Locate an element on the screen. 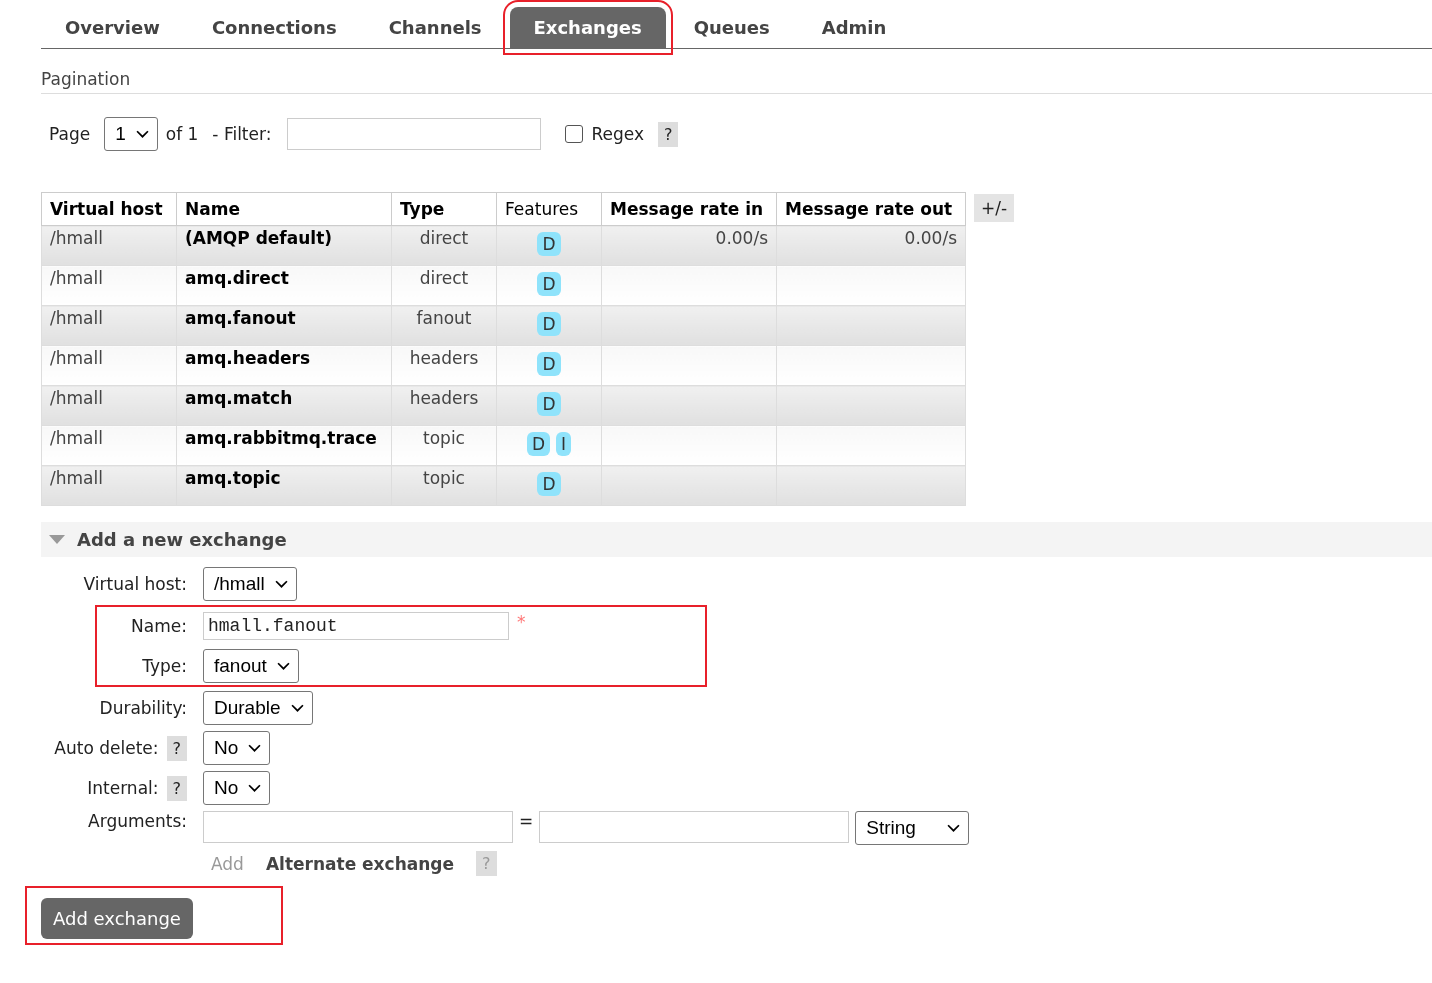 This screenshot has height=983, width=1432. regex-checkbox is located at coordinates (574, 134).